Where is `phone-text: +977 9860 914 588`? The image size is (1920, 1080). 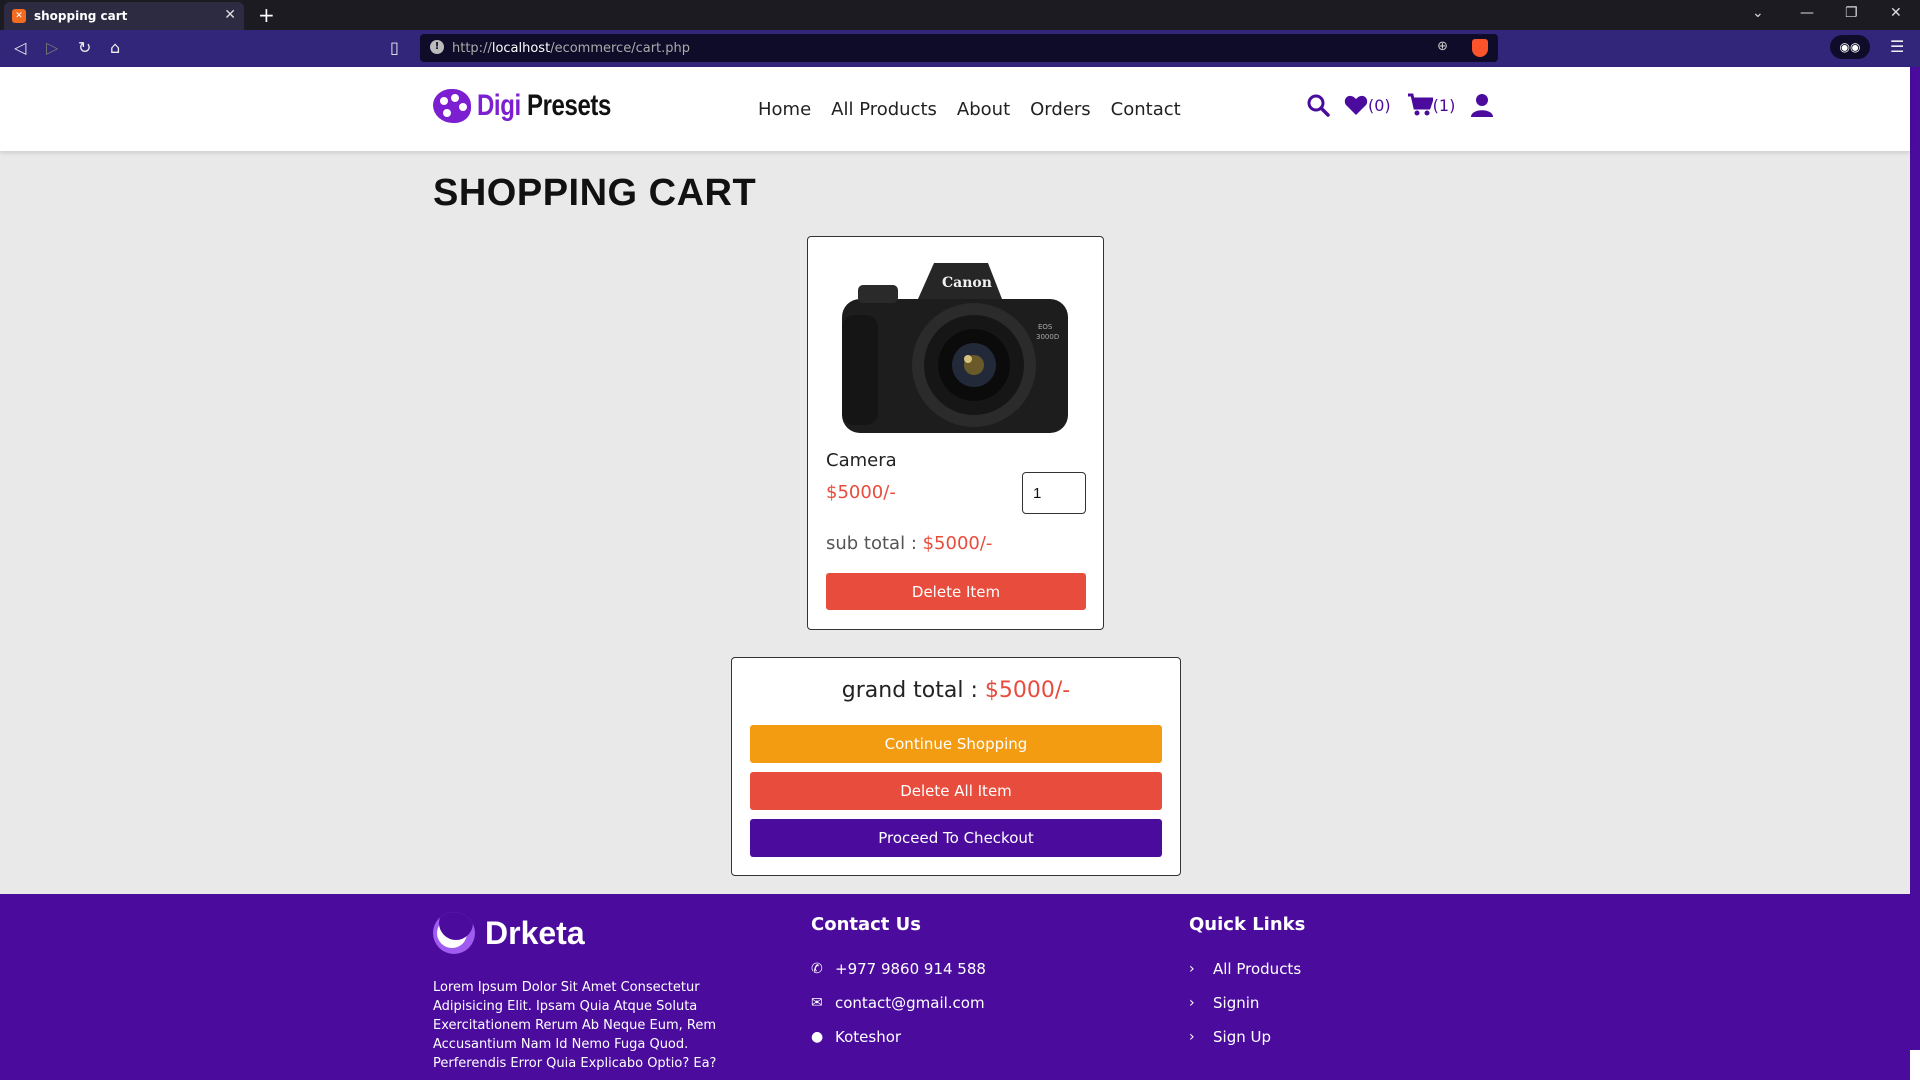 phone-text: +977 9860 914 588 is located at coordinates (910, 969).